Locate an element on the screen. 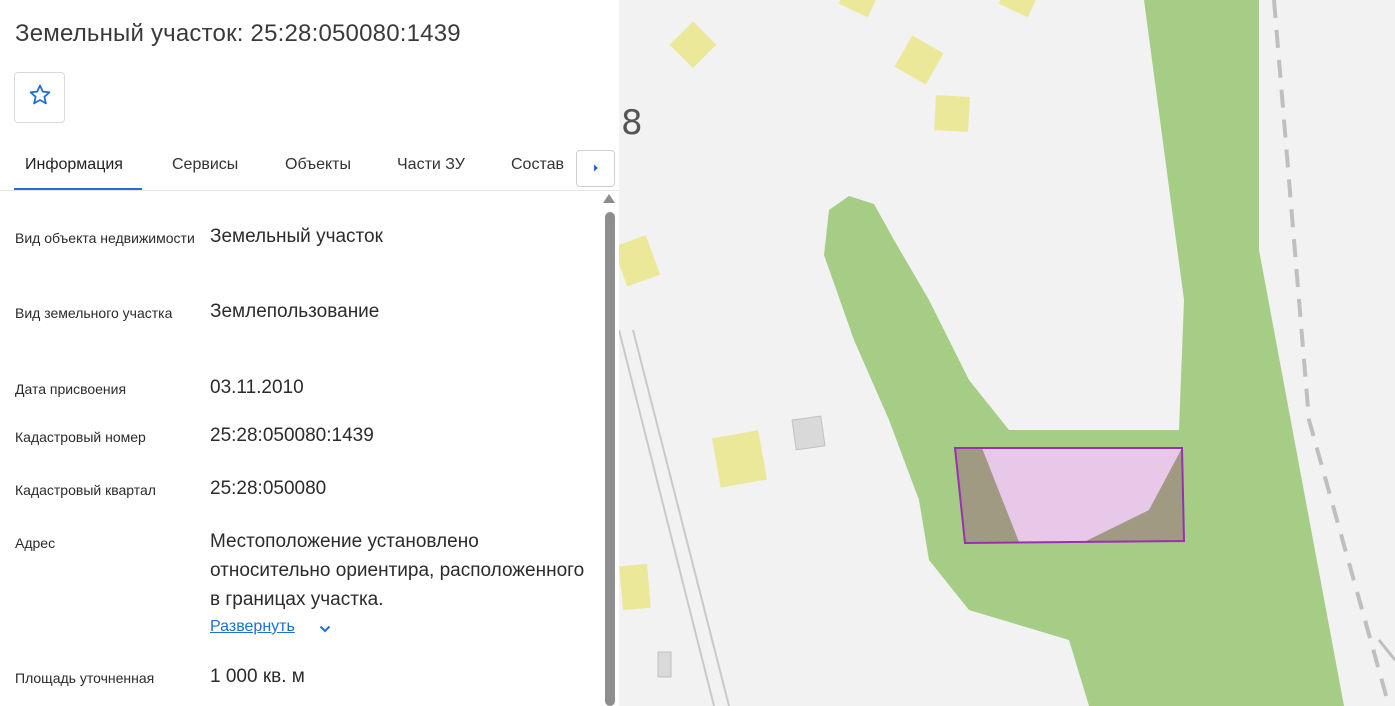 The image size is (1395, 706). active-tab-indicator is located at coordinates (78, 189).